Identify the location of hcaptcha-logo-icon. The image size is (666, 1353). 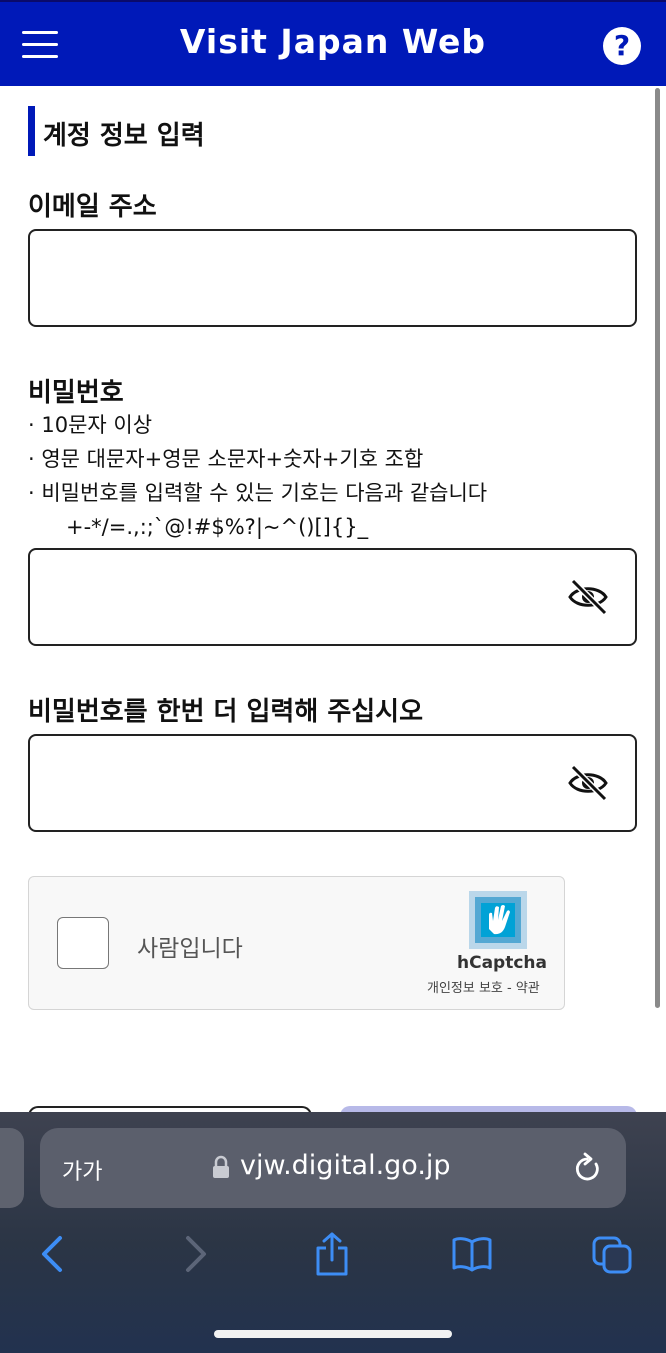
(498, 920).